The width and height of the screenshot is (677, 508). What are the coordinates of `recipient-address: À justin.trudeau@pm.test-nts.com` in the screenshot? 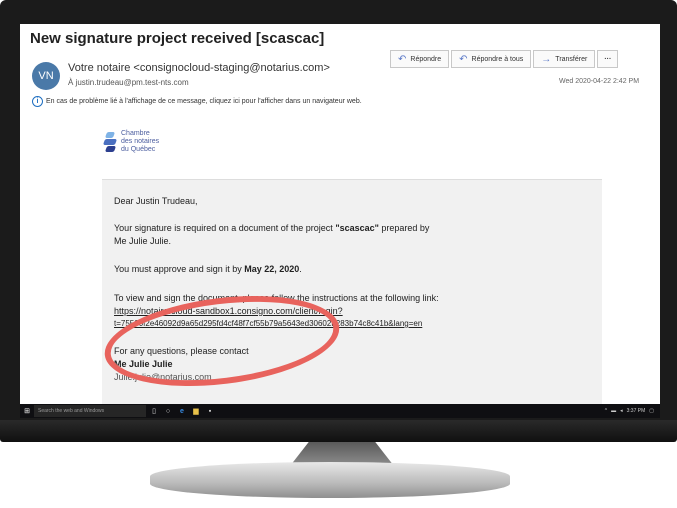 It's located at (128, 82).